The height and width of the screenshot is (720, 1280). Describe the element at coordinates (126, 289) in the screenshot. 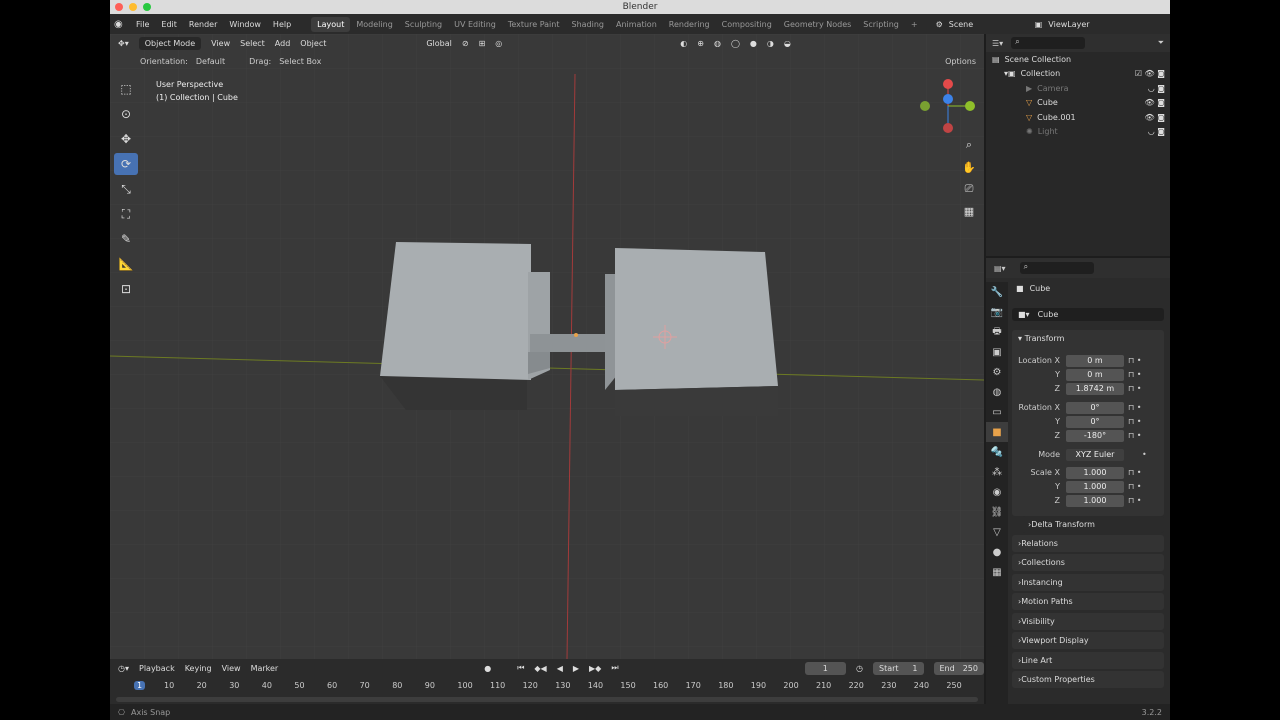

I see `add-cube-tool-icon: ⊡` at that location.